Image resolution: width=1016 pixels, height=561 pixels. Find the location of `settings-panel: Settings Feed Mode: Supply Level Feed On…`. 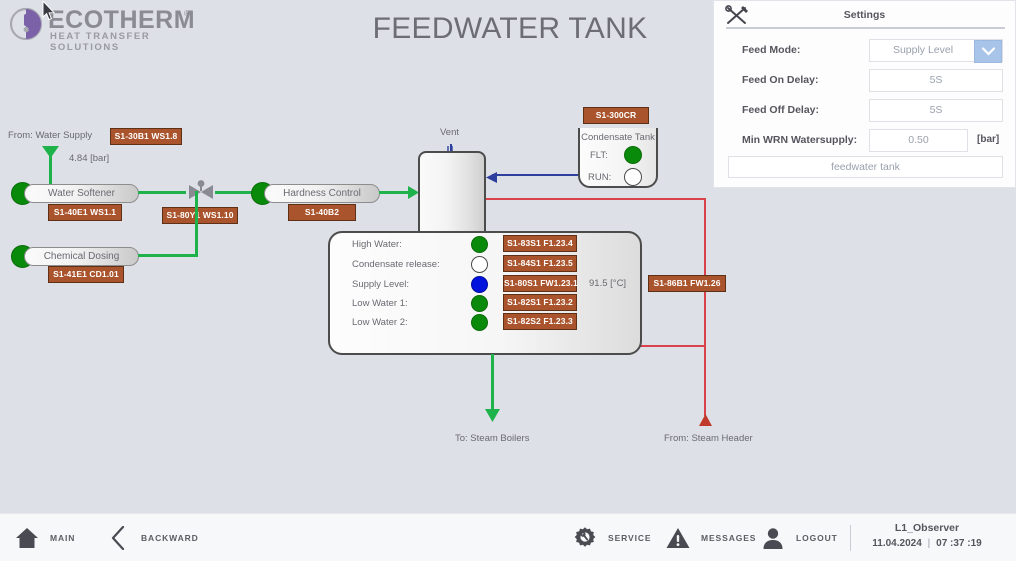

settings-panel: Settings Feed Mode: Supply Level Feed On… is located at coordinates (864, 94).